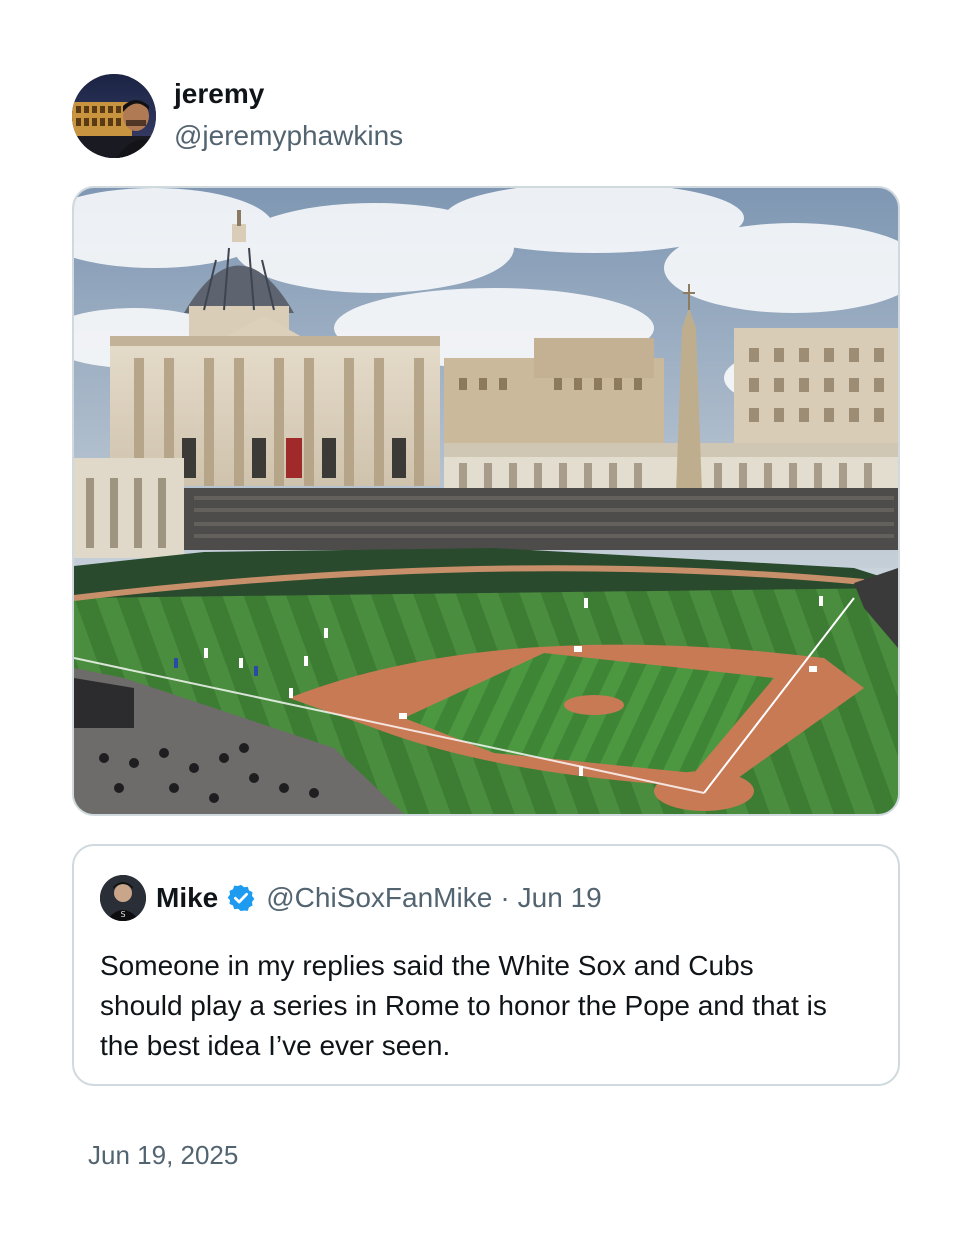 Image resolution: width=970 pixels, height=1248 pixels. What do you see at coordinates (114, 116) in the screenshot?
I see `author-avatar` at bounding box center [114, 116].